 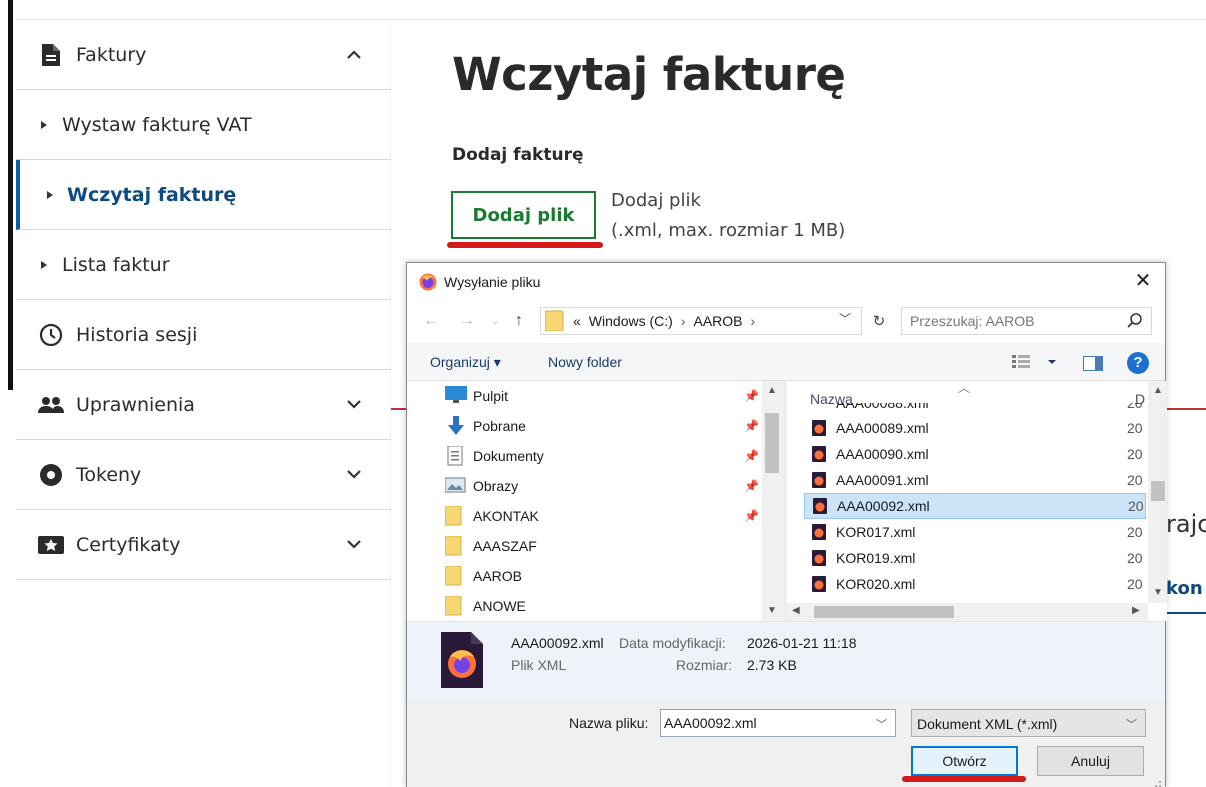 I want to click on nav-item-pulpit: Pulpit 📌, so click(x=584, y=396).